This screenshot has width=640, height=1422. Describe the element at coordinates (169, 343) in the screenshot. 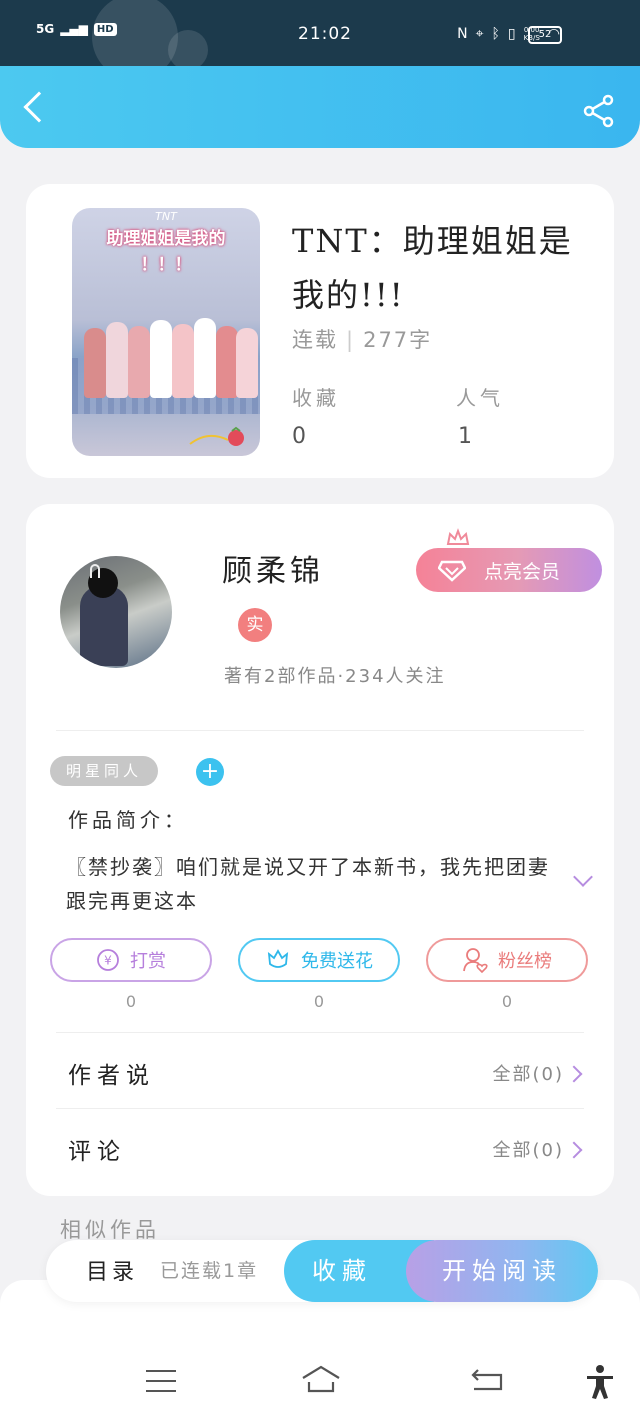

I see `cover-people` at that location.